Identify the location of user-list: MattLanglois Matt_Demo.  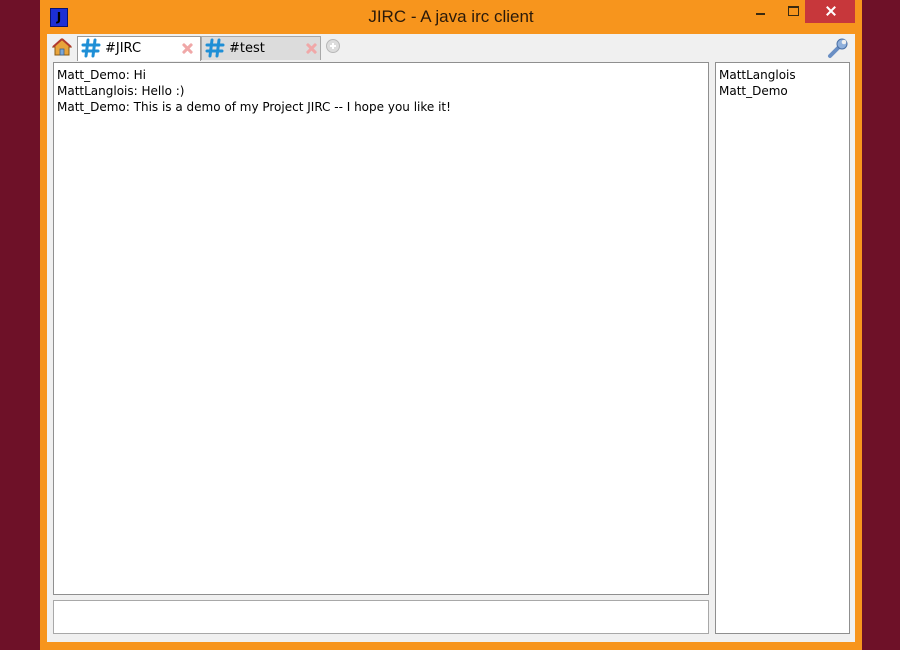
(782, 348).